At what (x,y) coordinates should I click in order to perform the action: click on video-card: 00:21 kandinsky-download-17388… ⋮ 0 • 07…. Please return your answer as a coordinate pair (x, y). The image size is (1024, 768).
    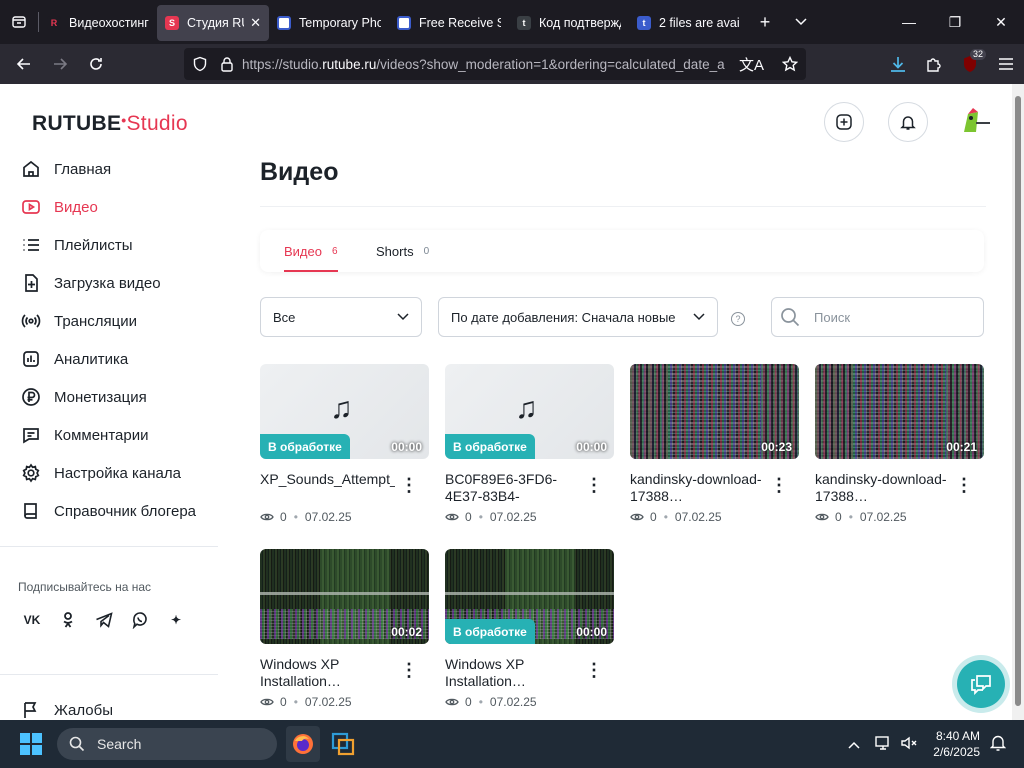
    Looking at the image, I should click on (899, 444).